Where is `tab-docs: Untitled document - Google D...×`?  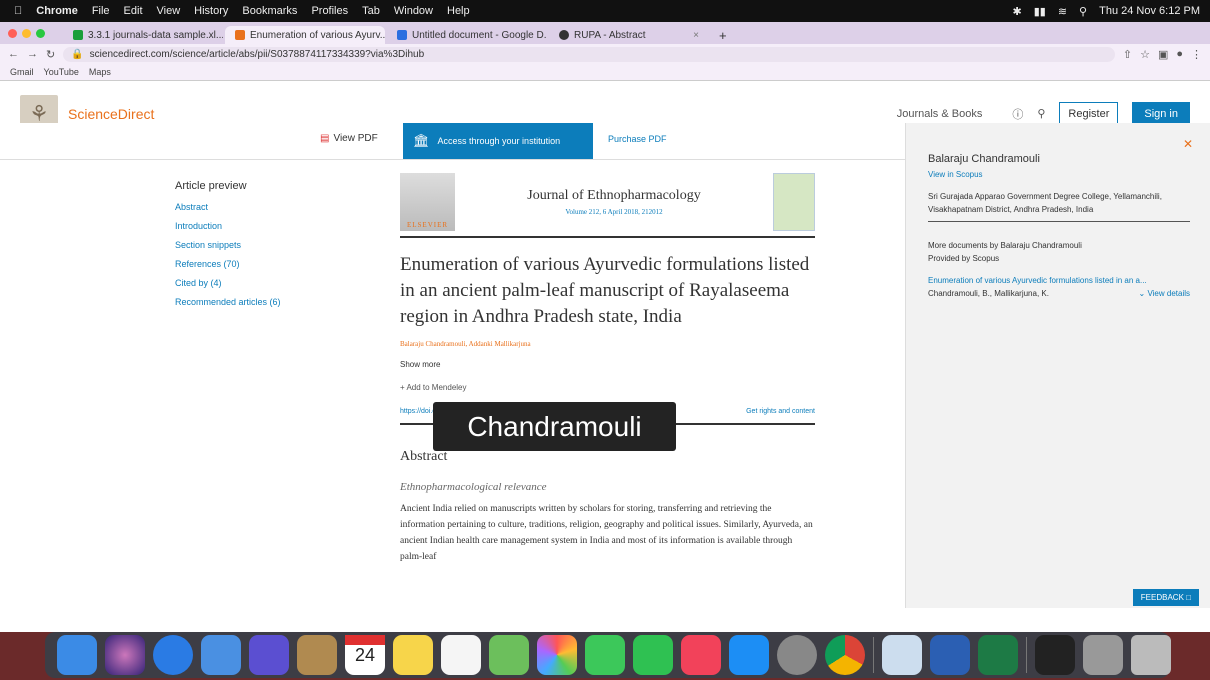 tab-docs: Untitled document - Google D...× is located at coordinates (467, 35).